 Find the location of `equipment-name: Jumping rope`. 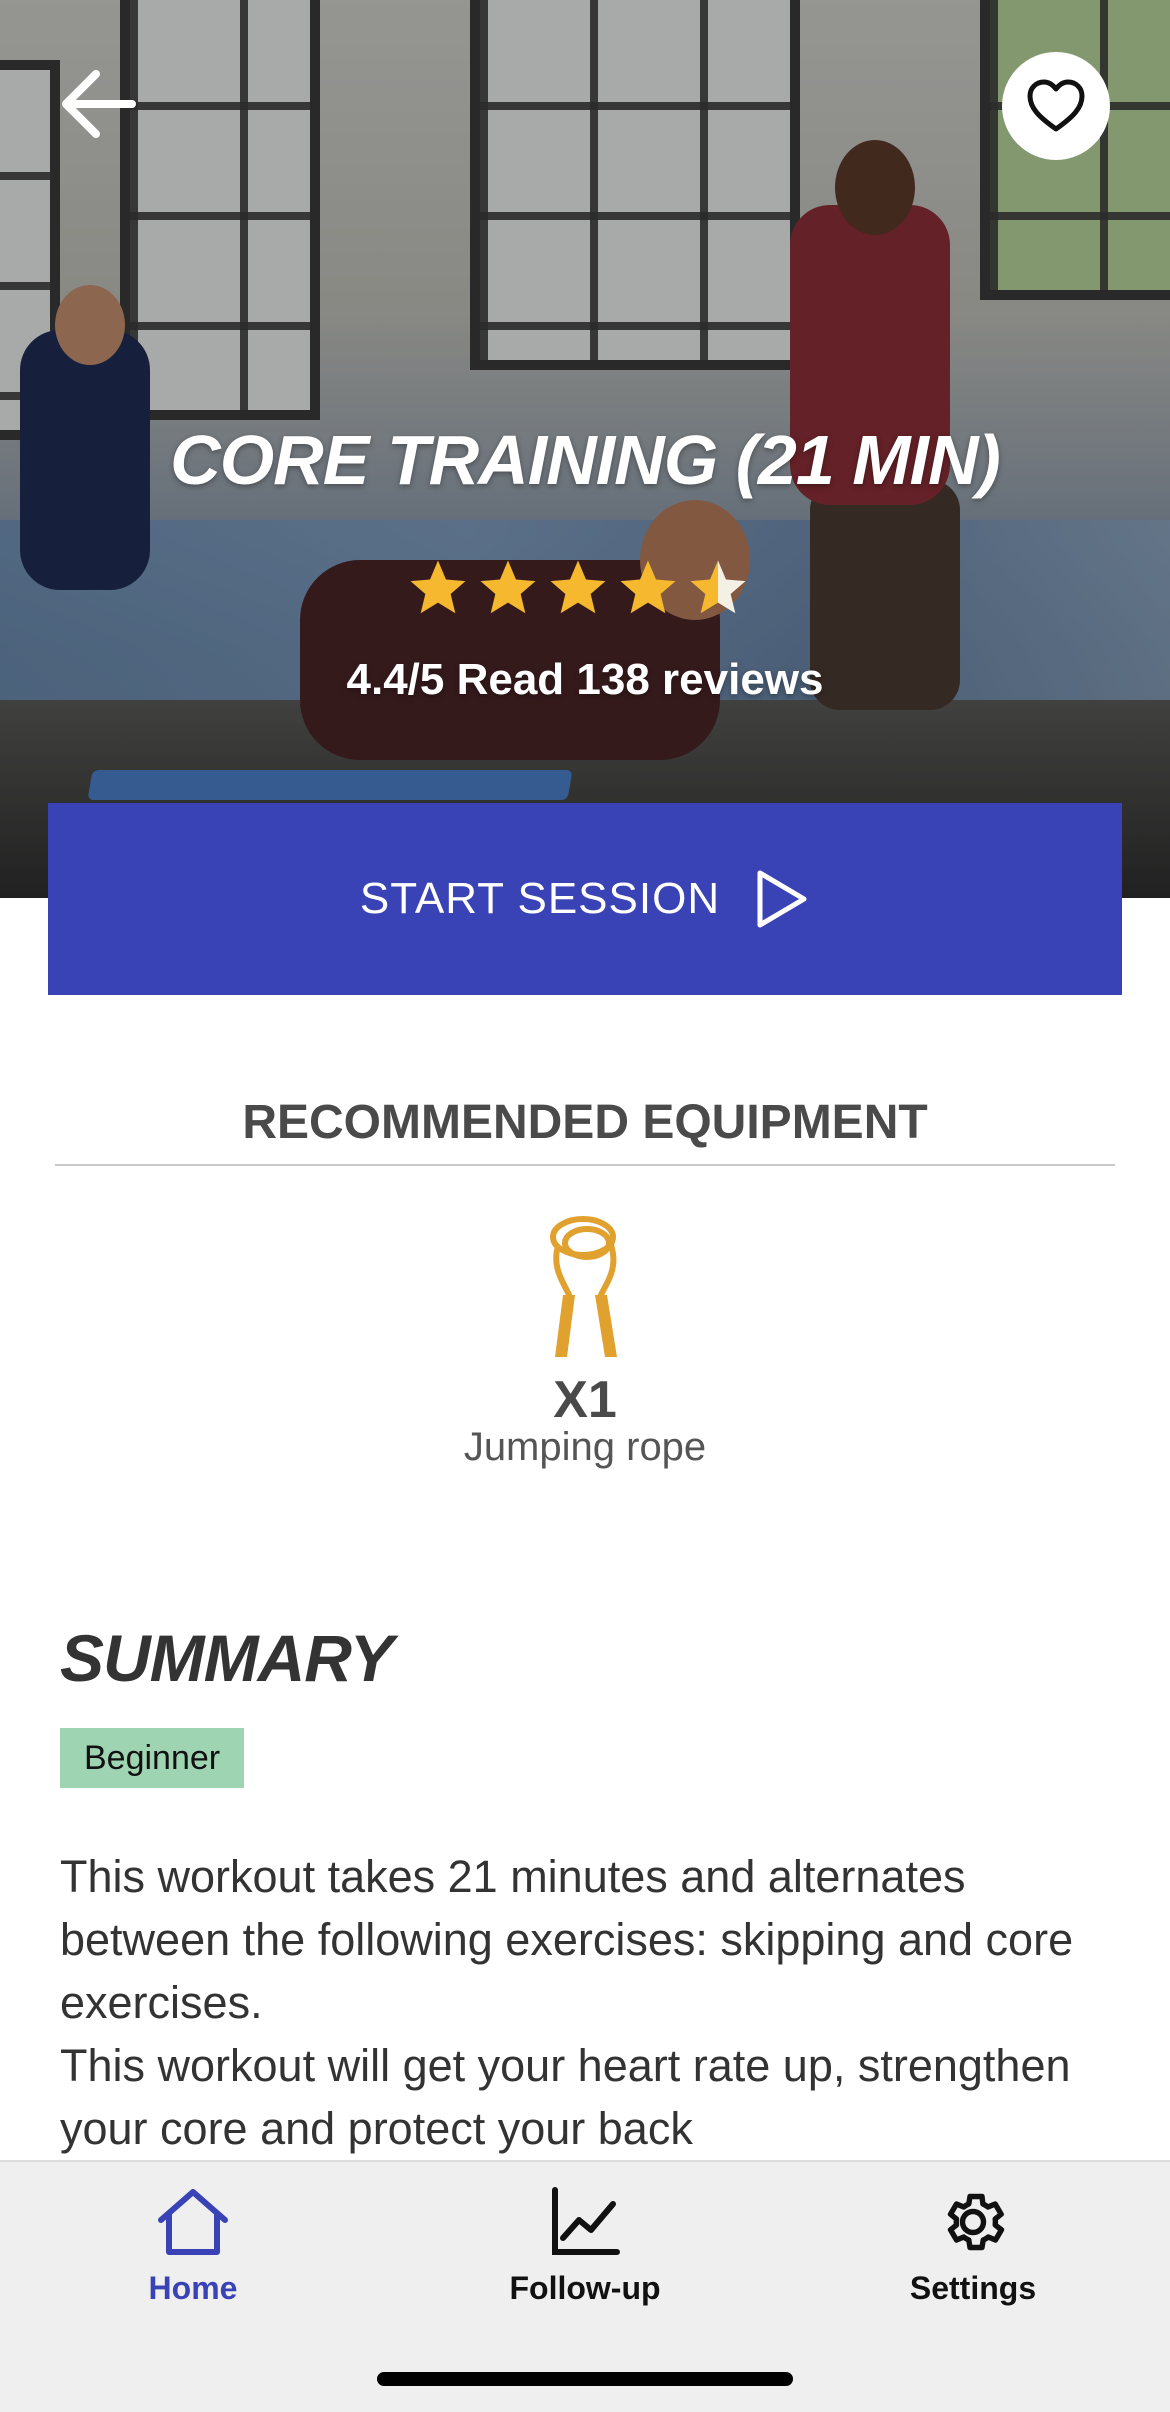

equipment-name: Jumping rope is located at coordinates (585, 1447).